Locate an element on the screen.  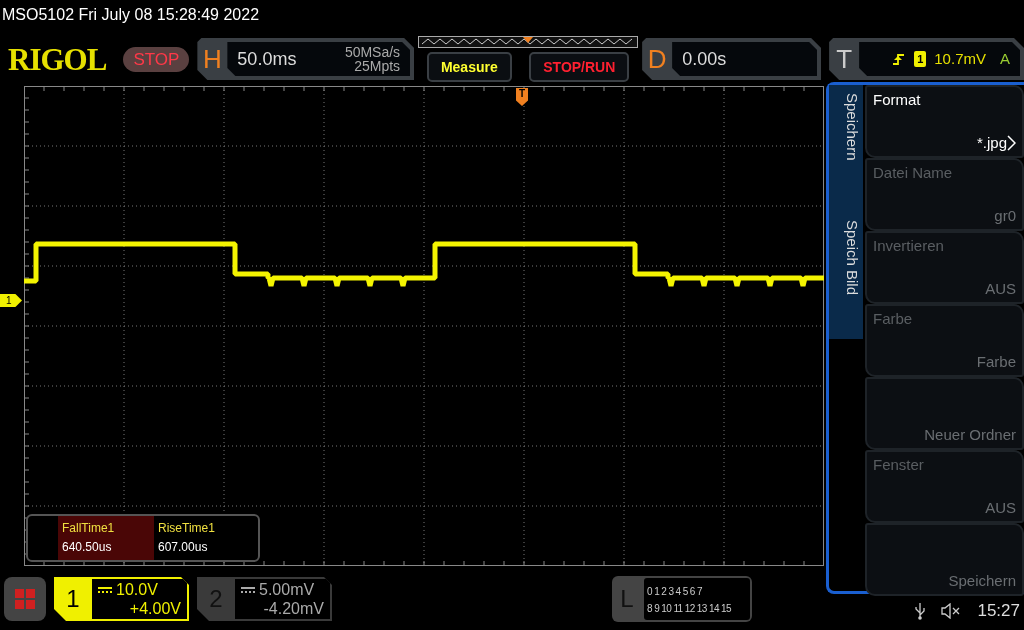
menu-item-label: Datei Name is located at coordinates (913, 173).